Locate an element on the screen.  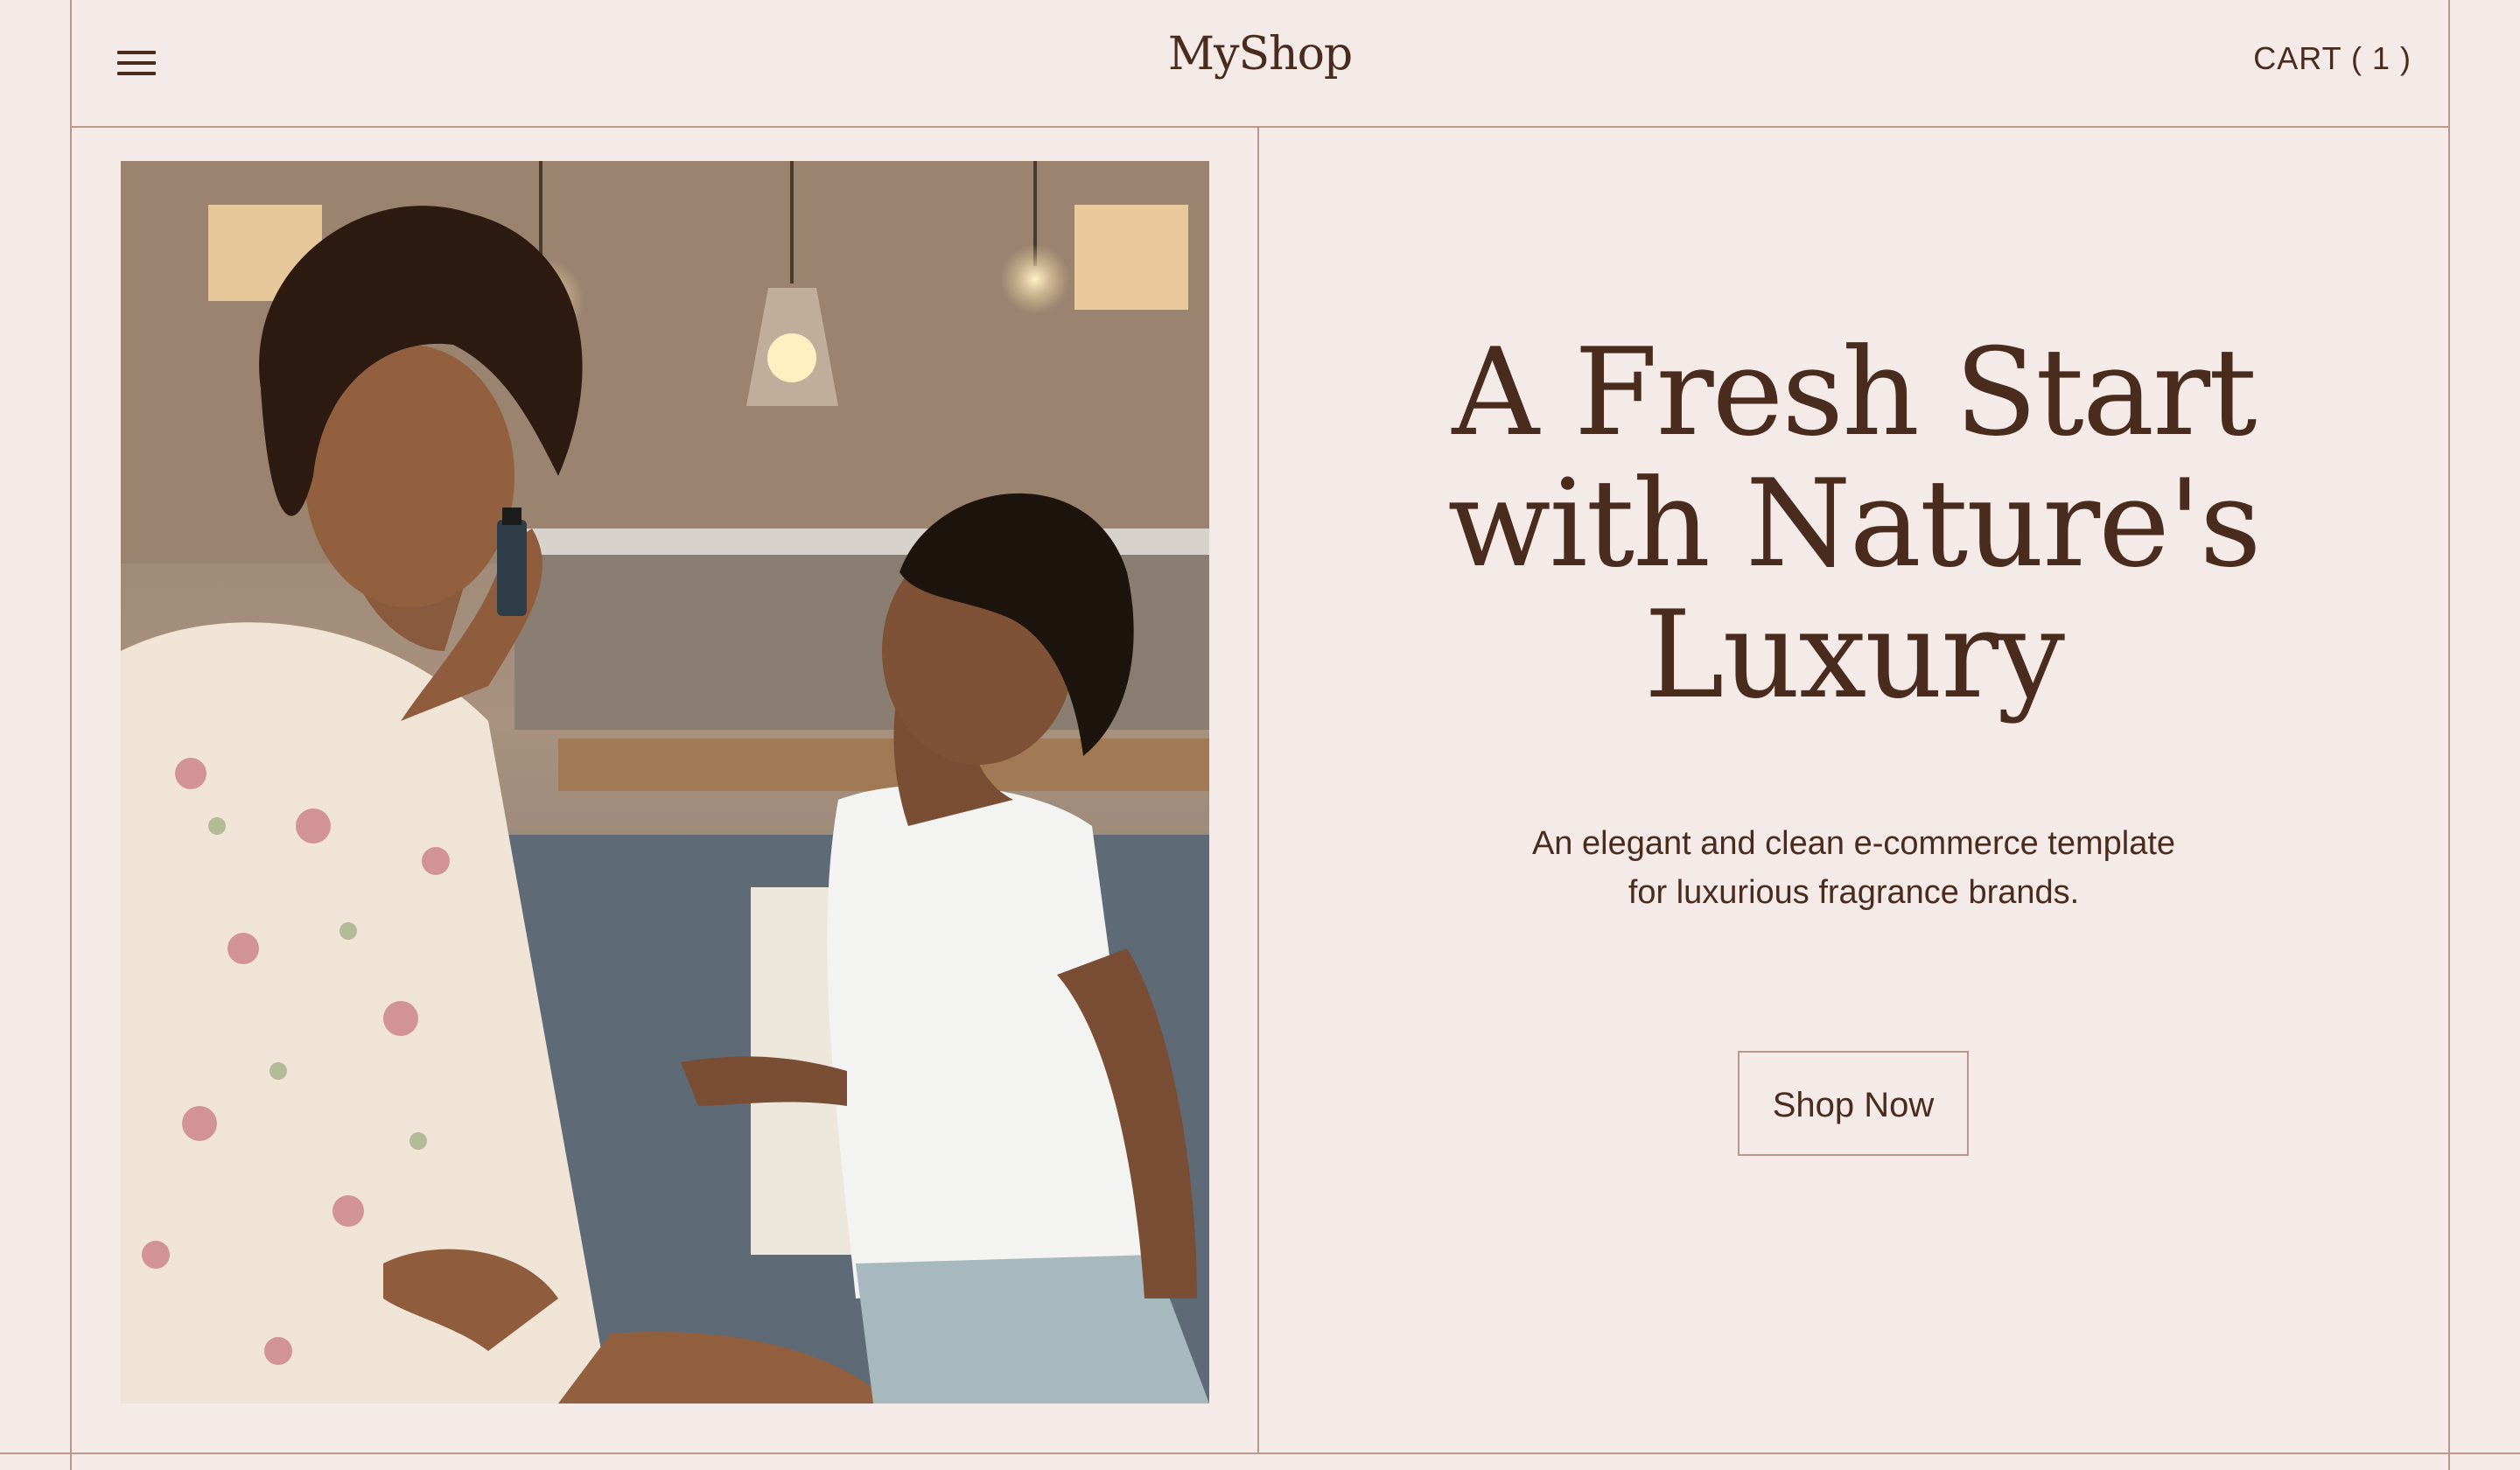
hero-title: A Fresh Start with Nature's Luxury is located at coordinates (1853, 524).